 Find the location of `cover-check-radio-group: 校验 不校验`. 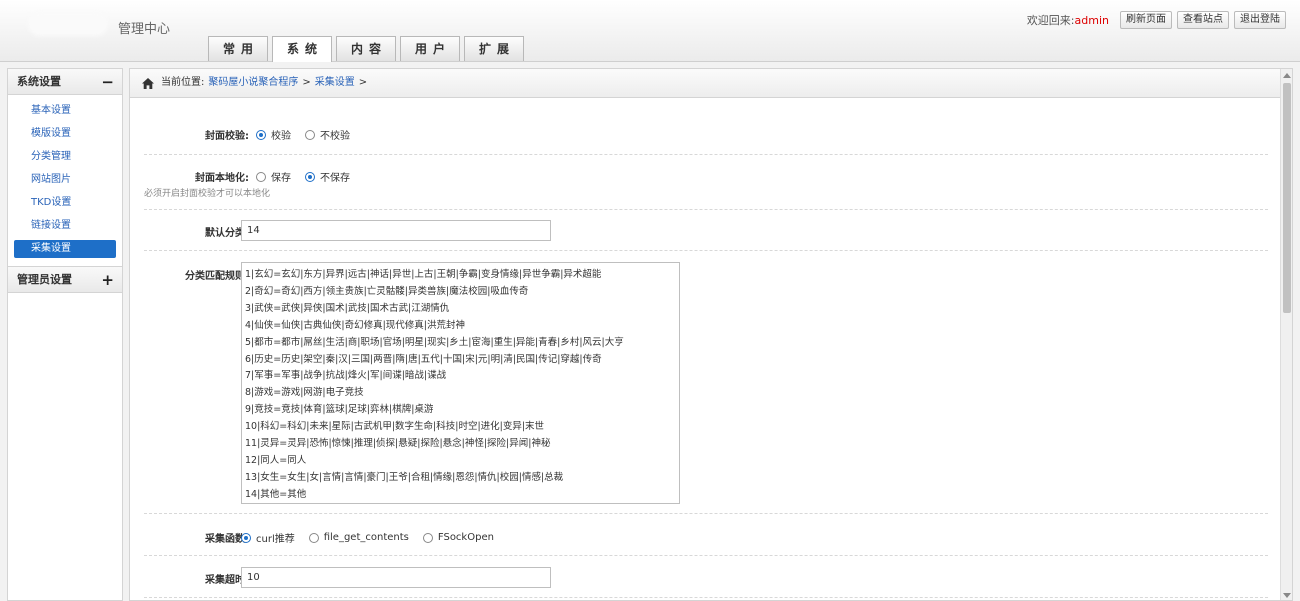

cover-check-radio-group: 校验 不校验 is located at coordinates (310, 134).